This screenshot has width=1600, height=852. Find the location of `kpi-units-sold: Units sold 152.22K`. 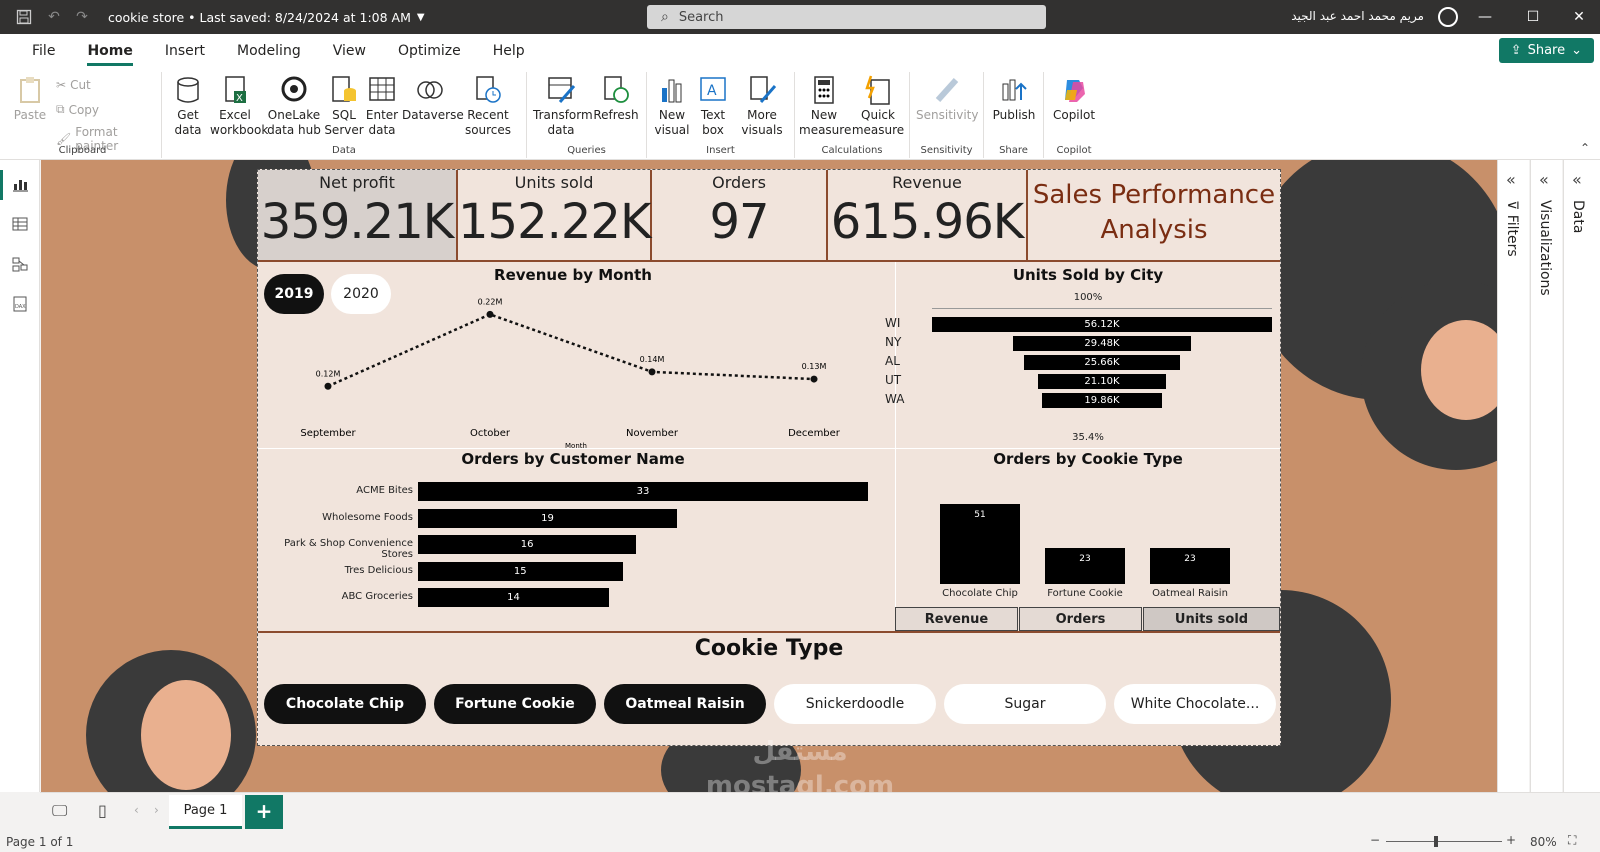

kpi-units-sold: Units sold 152.22K is located at coordinates (555, 216).